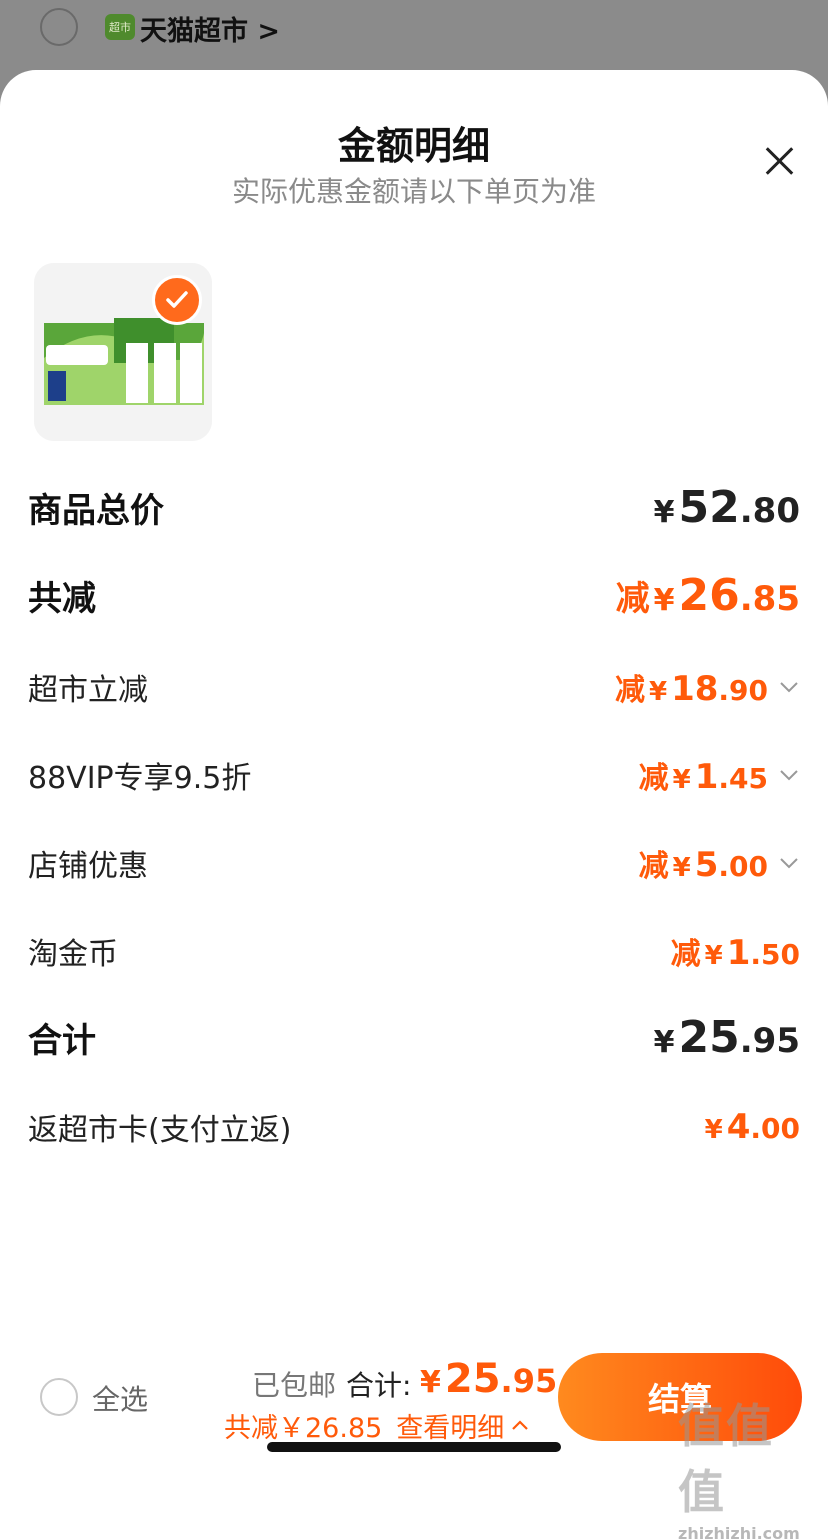  I want to click on row-label: 商品总价, so click(96, 511).